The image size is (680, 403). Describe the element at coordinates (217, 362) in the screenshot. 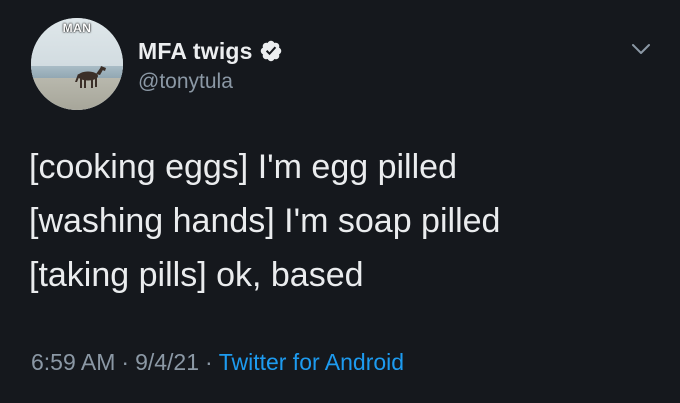

I see `tweet-metadata: 6:59 AM · 9/4/21 · Twitter for Android` at that location.